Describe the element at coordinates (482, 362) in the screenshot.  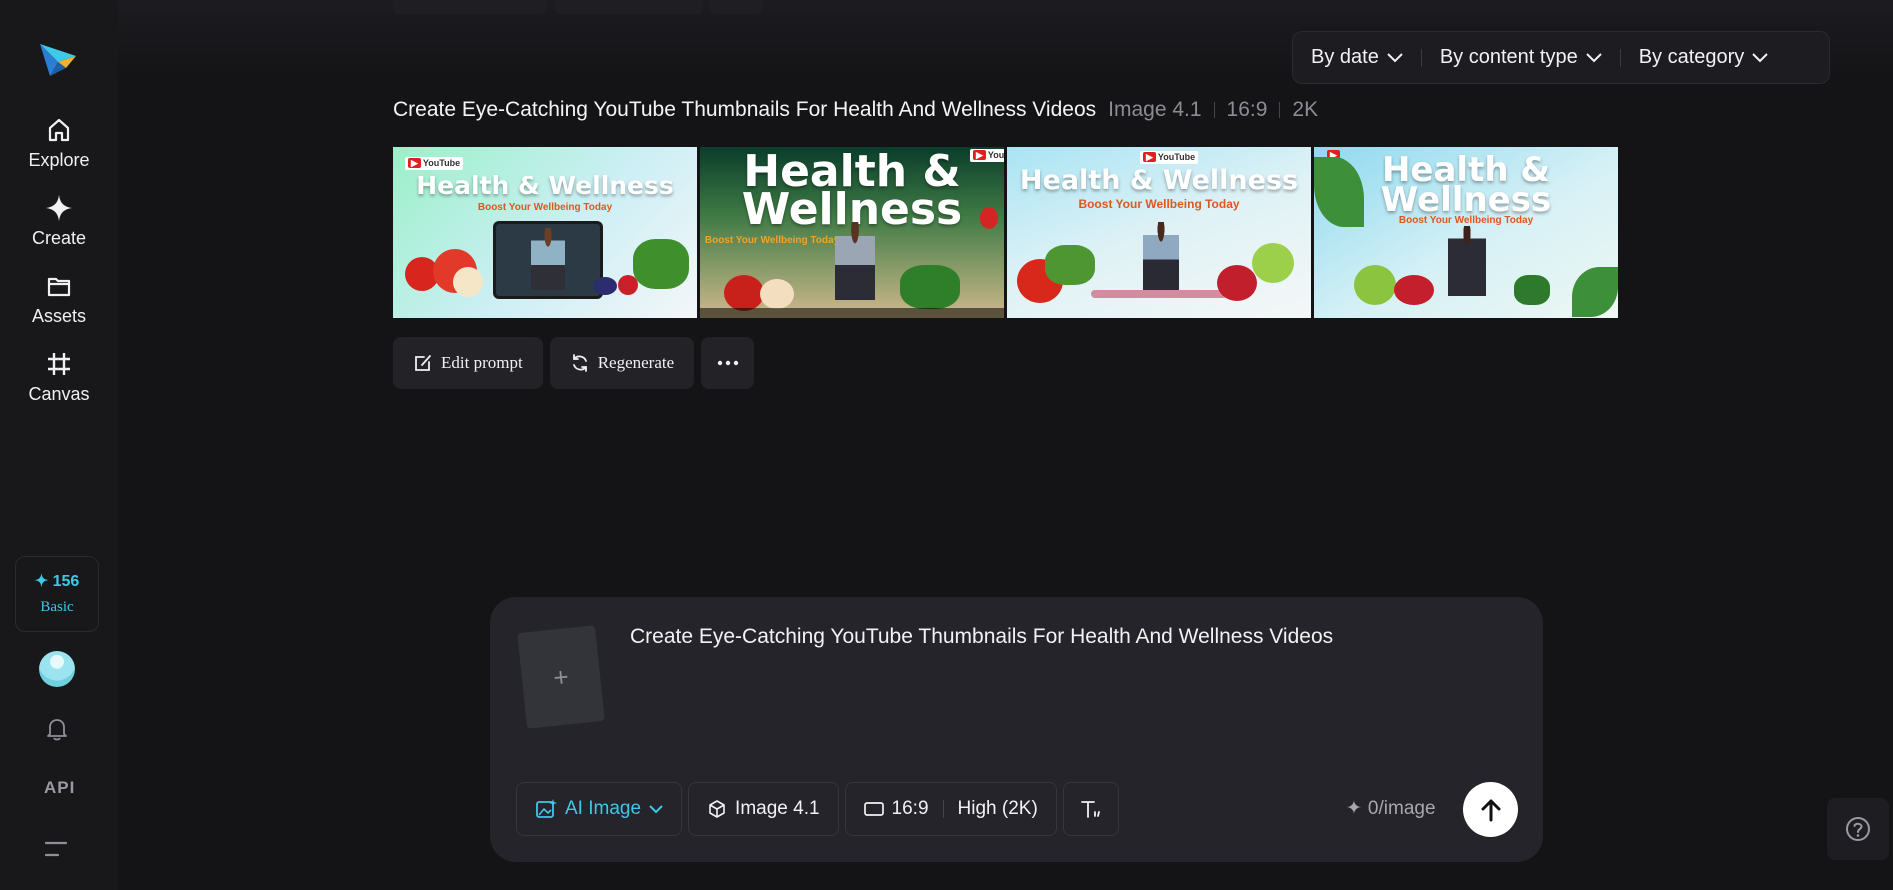
I see `edit-prompt-label: Edit prompt` at that location.